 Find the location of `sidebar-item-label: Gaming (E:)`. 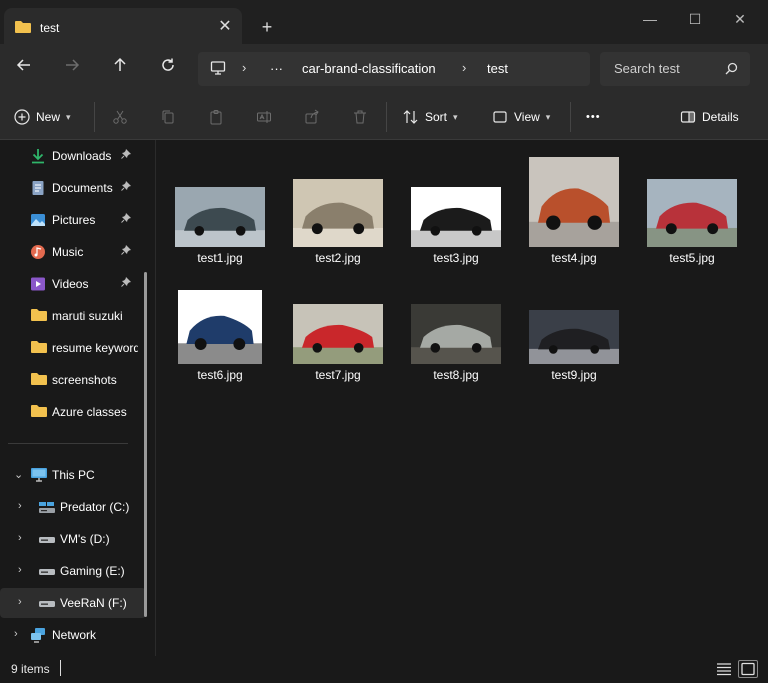

sidebar-item-label: Gaming (E:) is located at coordinates (92, 571).